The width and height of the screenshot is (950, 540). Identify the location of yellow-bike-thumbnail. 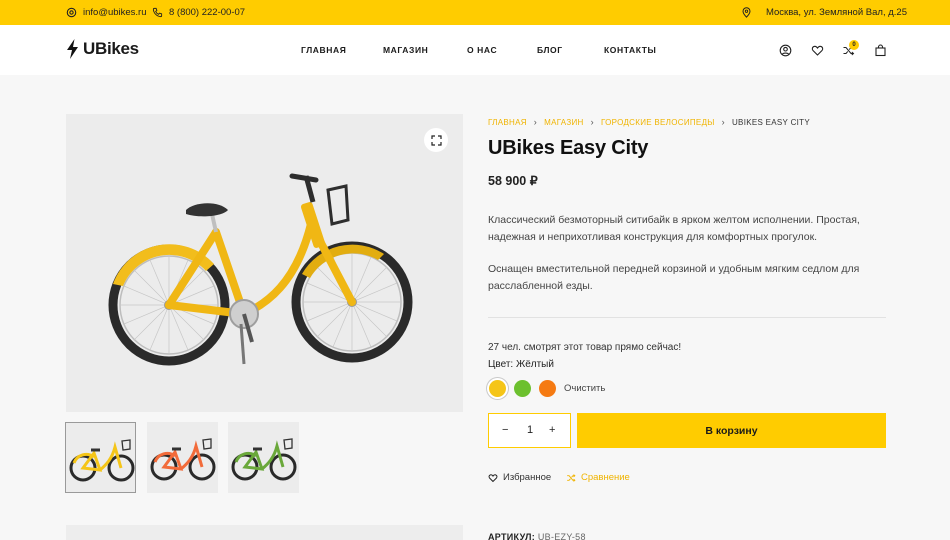
(102, 460).